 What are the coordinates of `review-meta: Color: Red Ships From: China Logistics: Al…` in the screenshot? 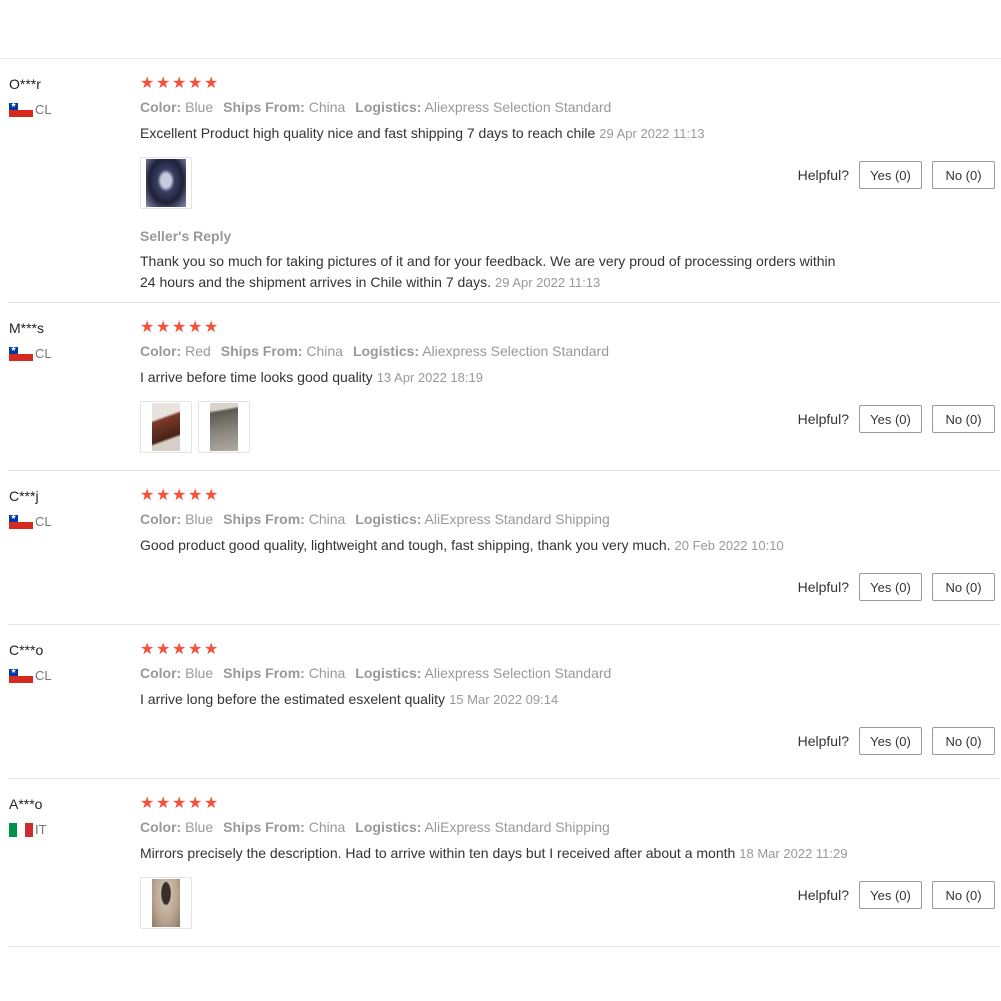 It's located at (470, 351).